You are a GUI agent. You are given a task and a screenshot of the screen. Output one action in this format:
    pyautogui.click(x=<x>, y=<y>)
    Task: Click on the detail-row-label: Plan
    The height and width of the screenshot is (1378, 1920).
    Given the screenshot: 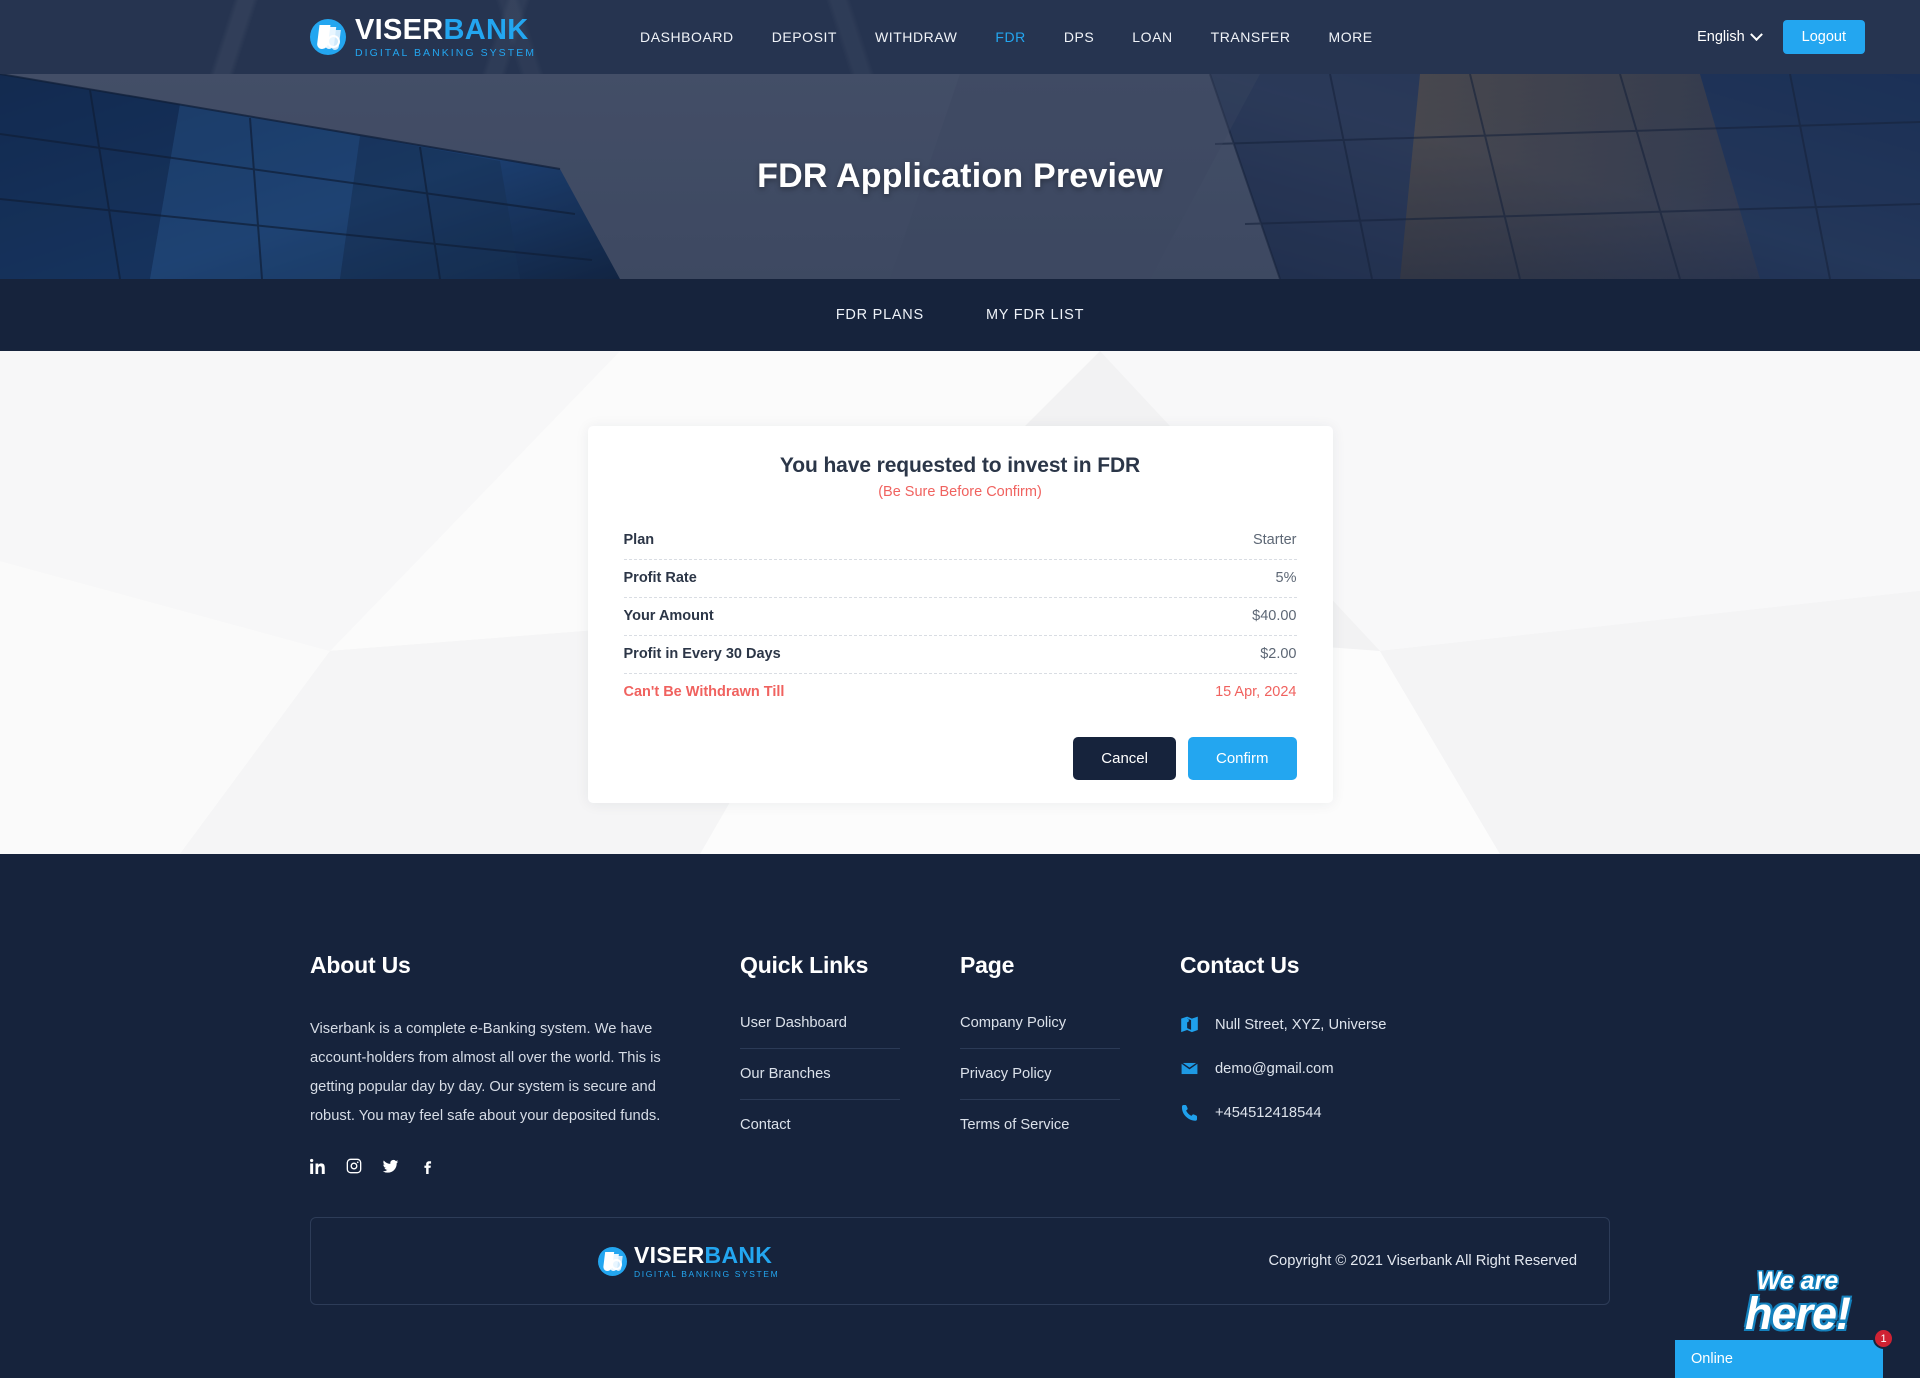 What is the action you would take?
    pyautogui.click(x=639, y=540)
    